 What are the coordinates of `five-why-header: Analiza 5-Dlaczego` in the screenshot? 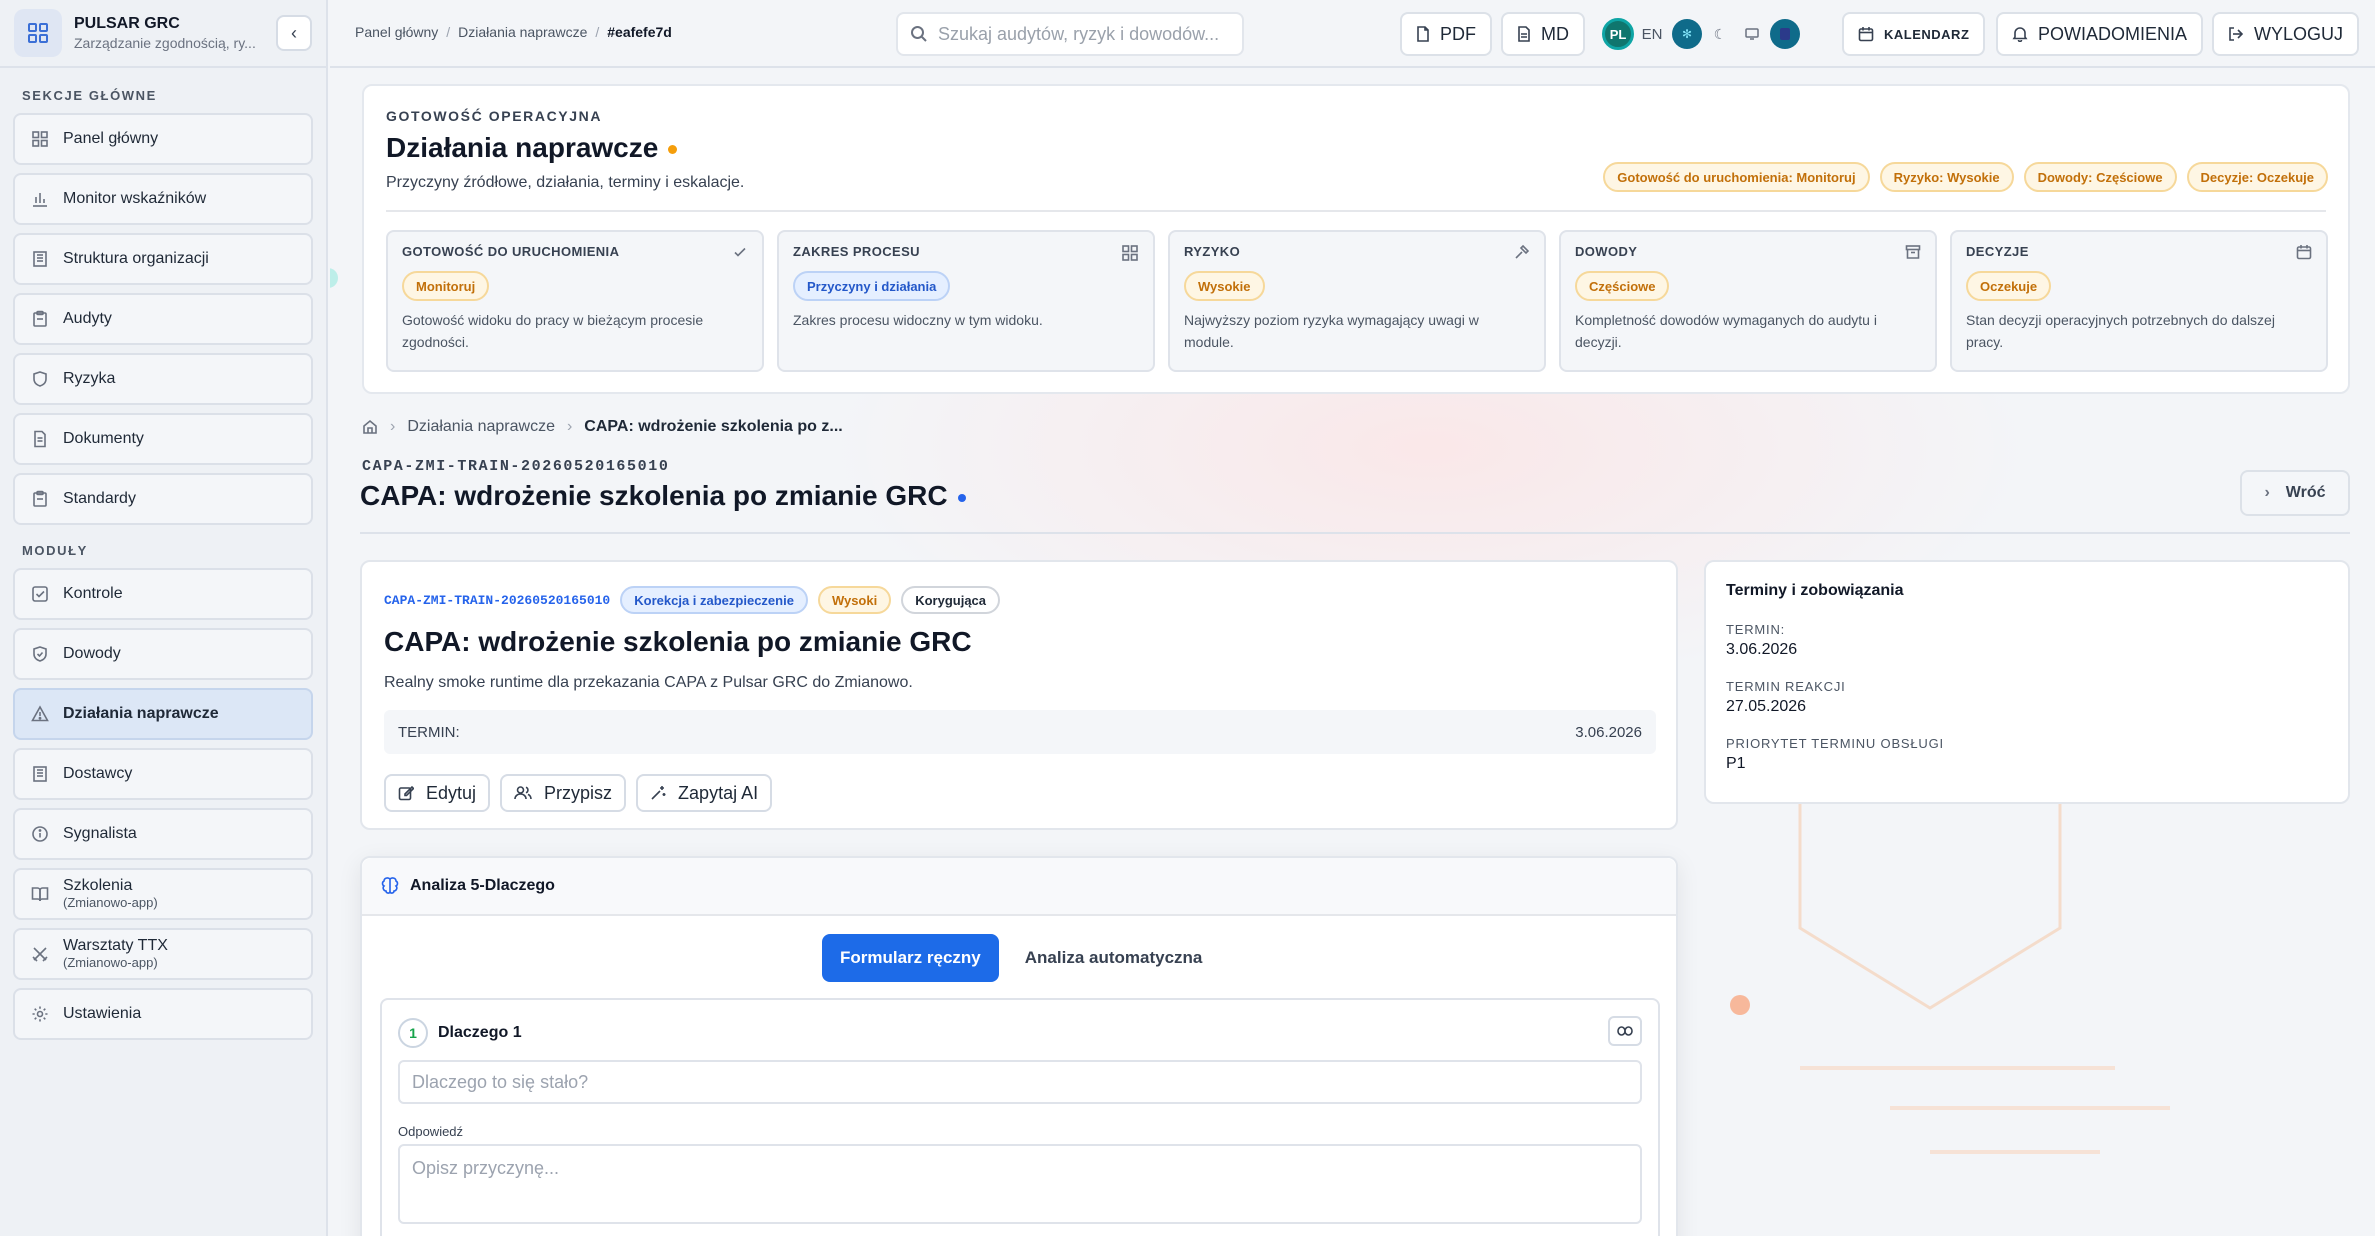 It's located at (1019, 887).